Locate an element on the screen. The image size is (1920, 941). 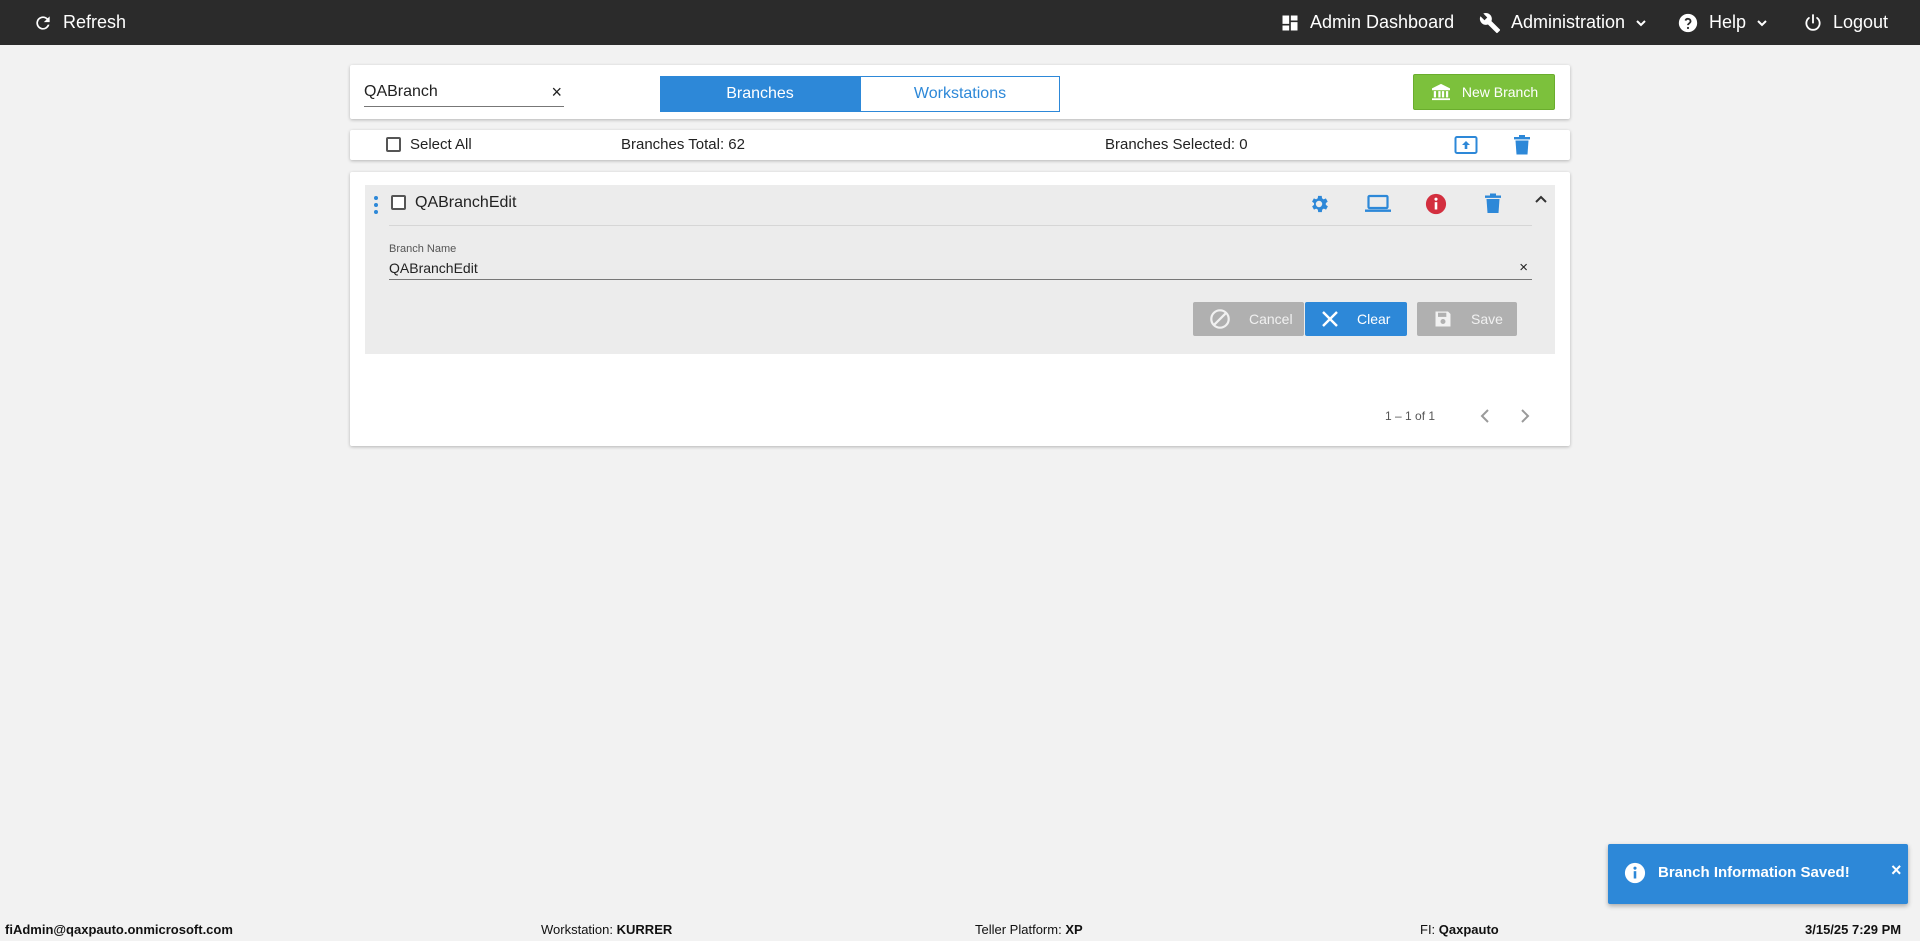
tab-workstations: Workstations is located at coordinates (960, 94).